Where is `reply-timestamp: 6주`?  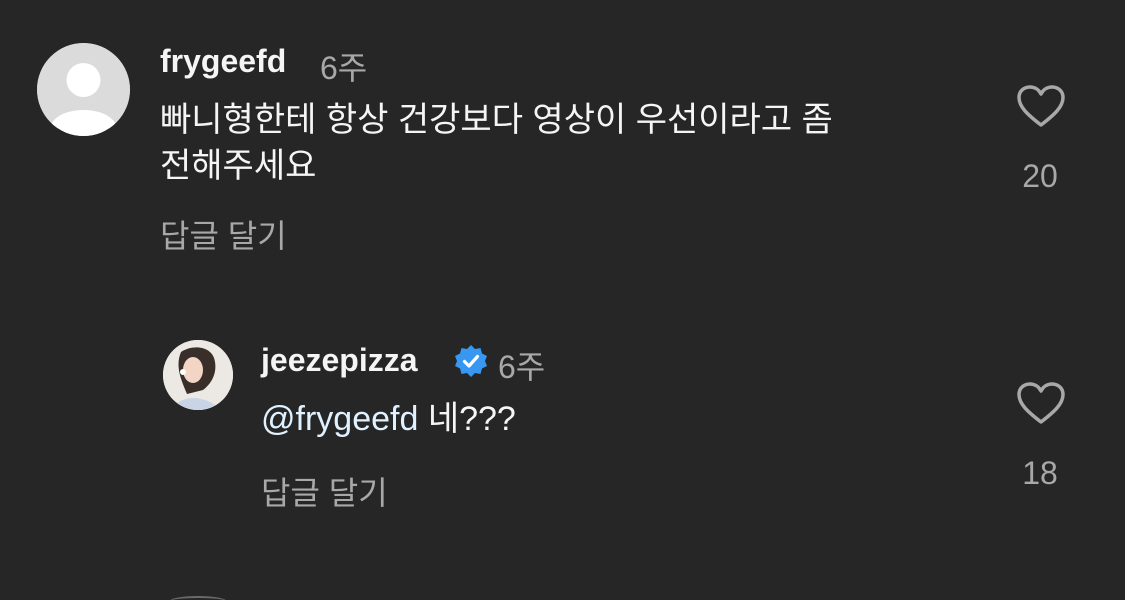 reply-timestamp: 6주 is located at coordinates (522, 367).